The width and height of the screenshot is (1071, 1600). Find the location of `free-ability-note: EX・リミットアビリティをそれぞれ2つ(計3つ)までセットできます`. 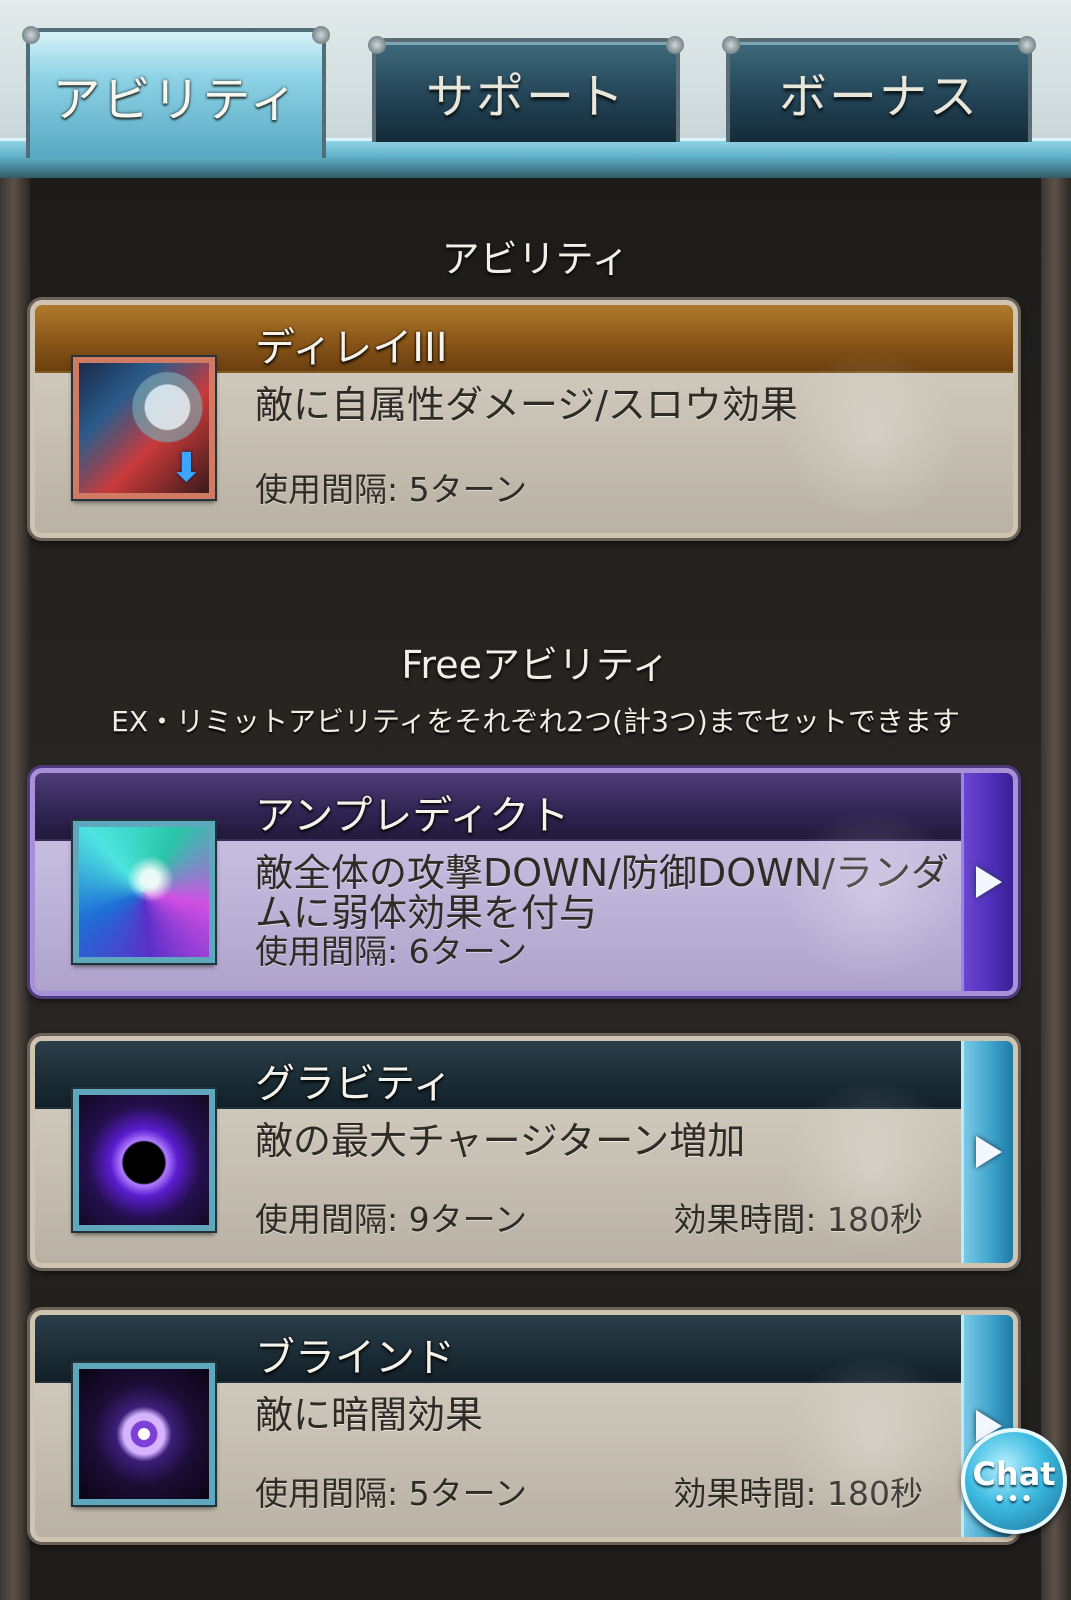

free-ability-note: EX・リミットアビリティをそれぞれ2つ(計3つ)までセットできます is located at coordinates (535, 721).